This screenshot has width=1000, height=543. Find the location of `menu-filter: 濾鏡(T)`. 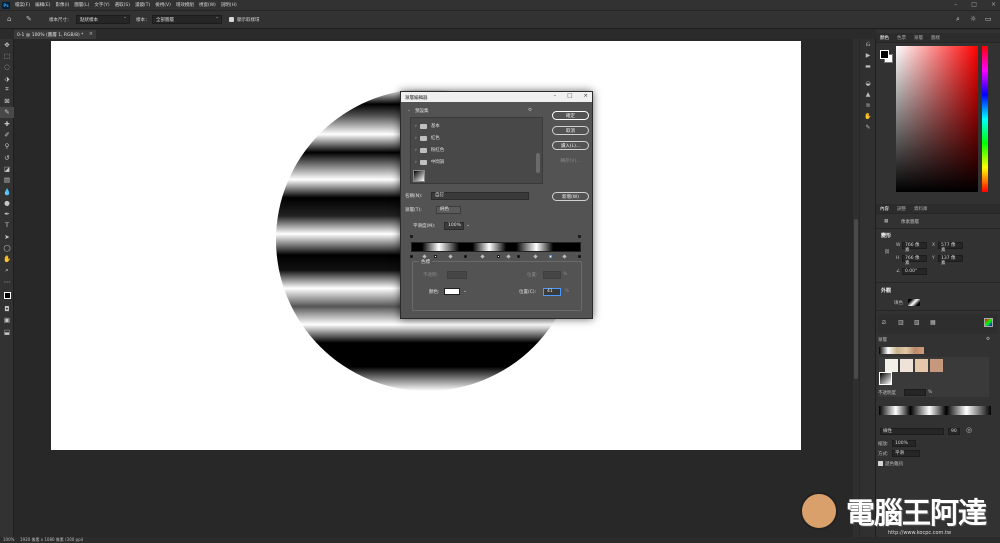

menu-filter: 濾鏡(T) is located at coordinates (142, 5).